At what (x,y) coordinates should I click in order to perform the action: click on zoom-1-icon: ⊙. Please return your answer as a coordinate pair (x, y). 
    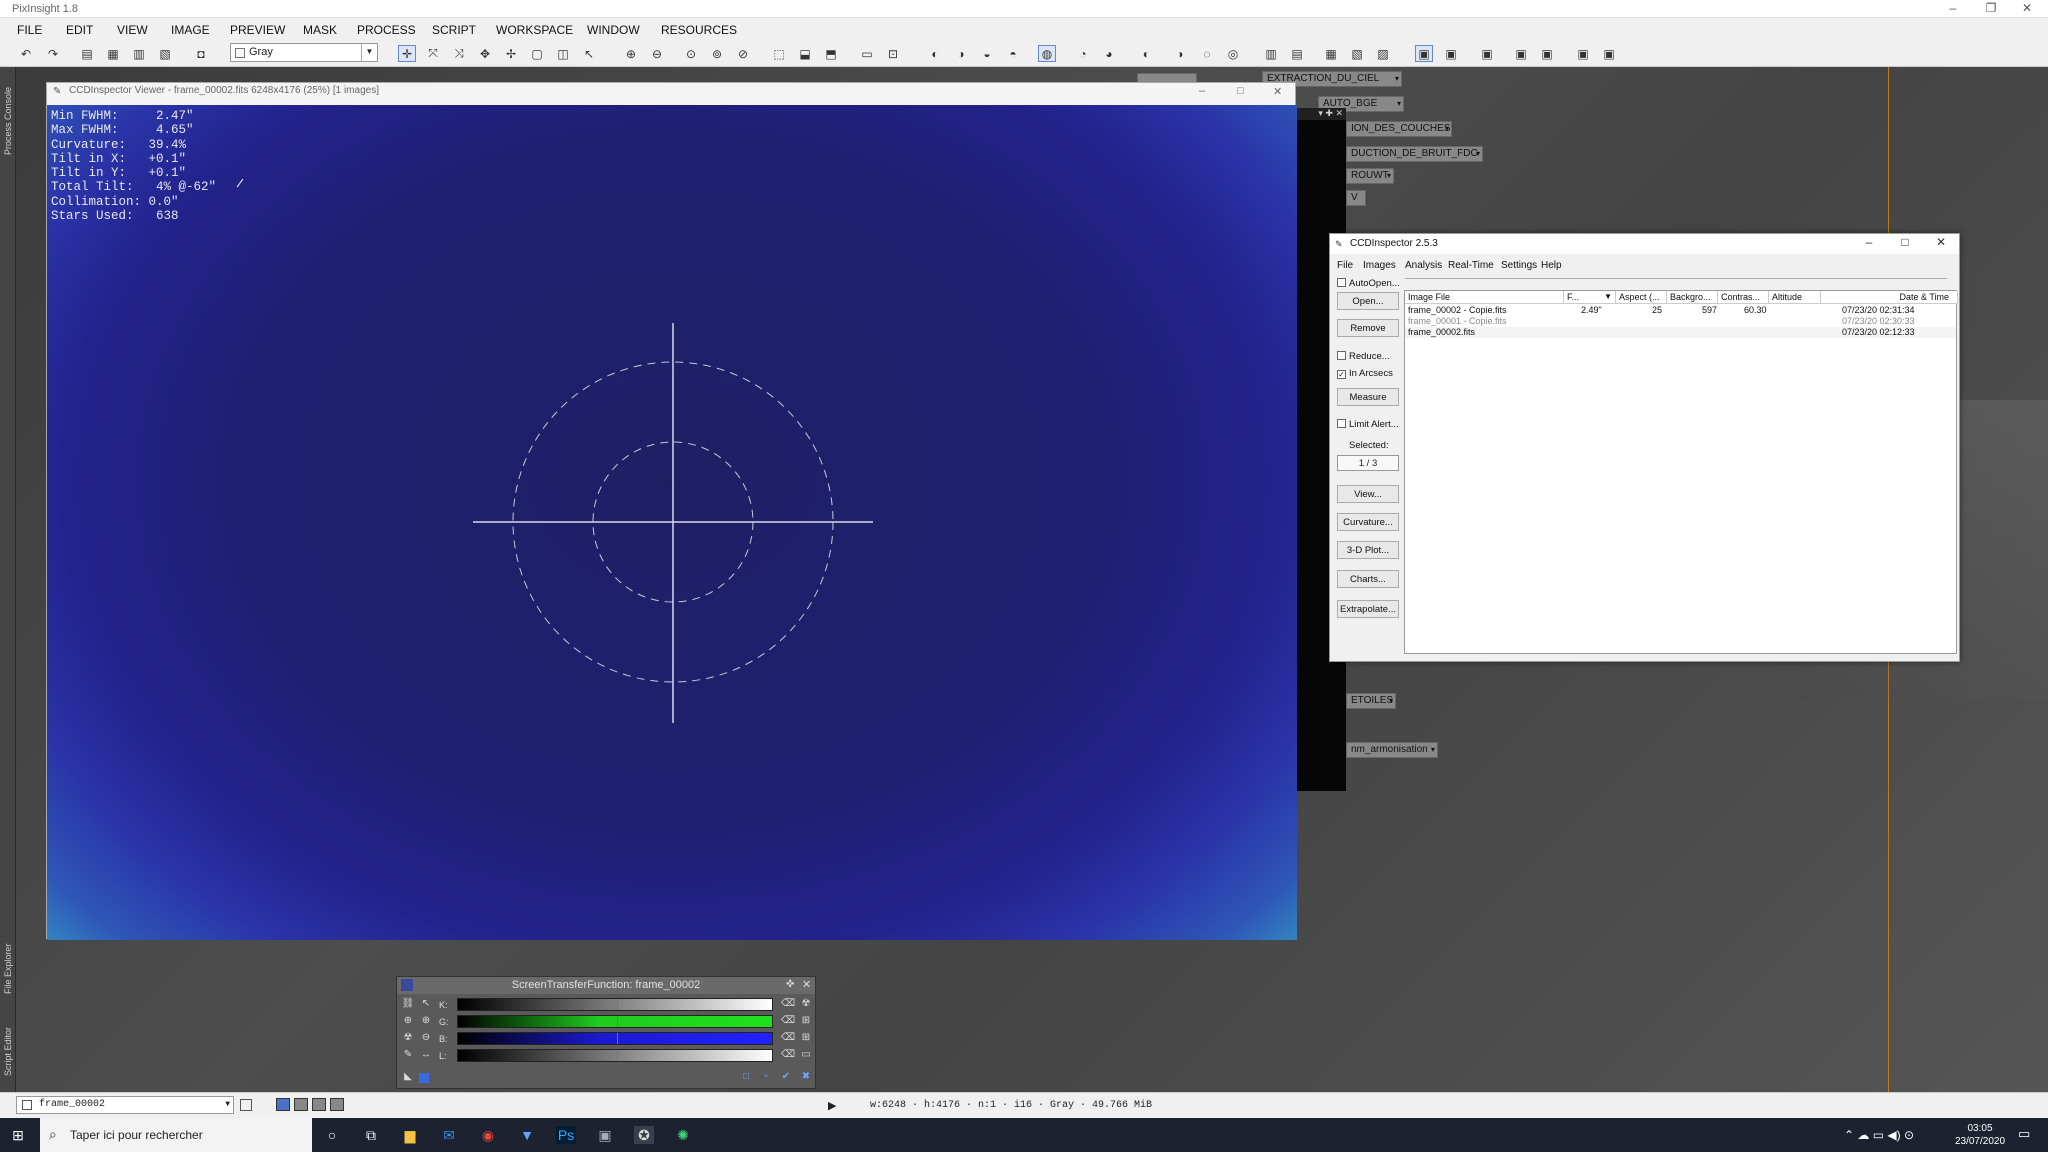
    Looking at the image, I should click on (691, 53).